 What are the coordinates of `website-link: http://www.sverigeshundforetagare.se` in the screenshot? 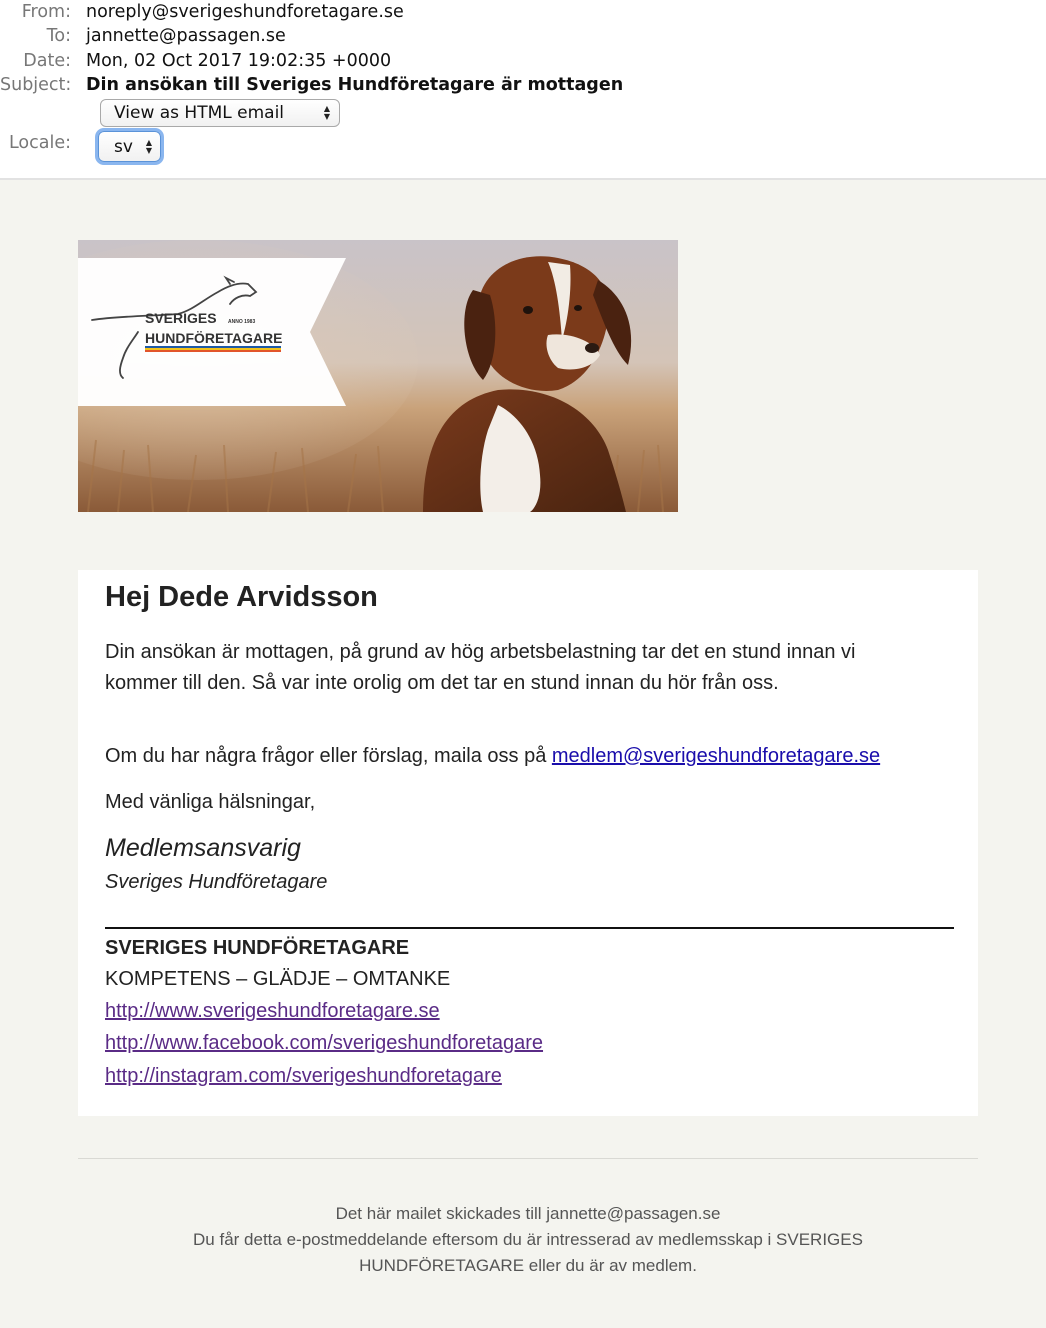 It's located at (272, 1011).